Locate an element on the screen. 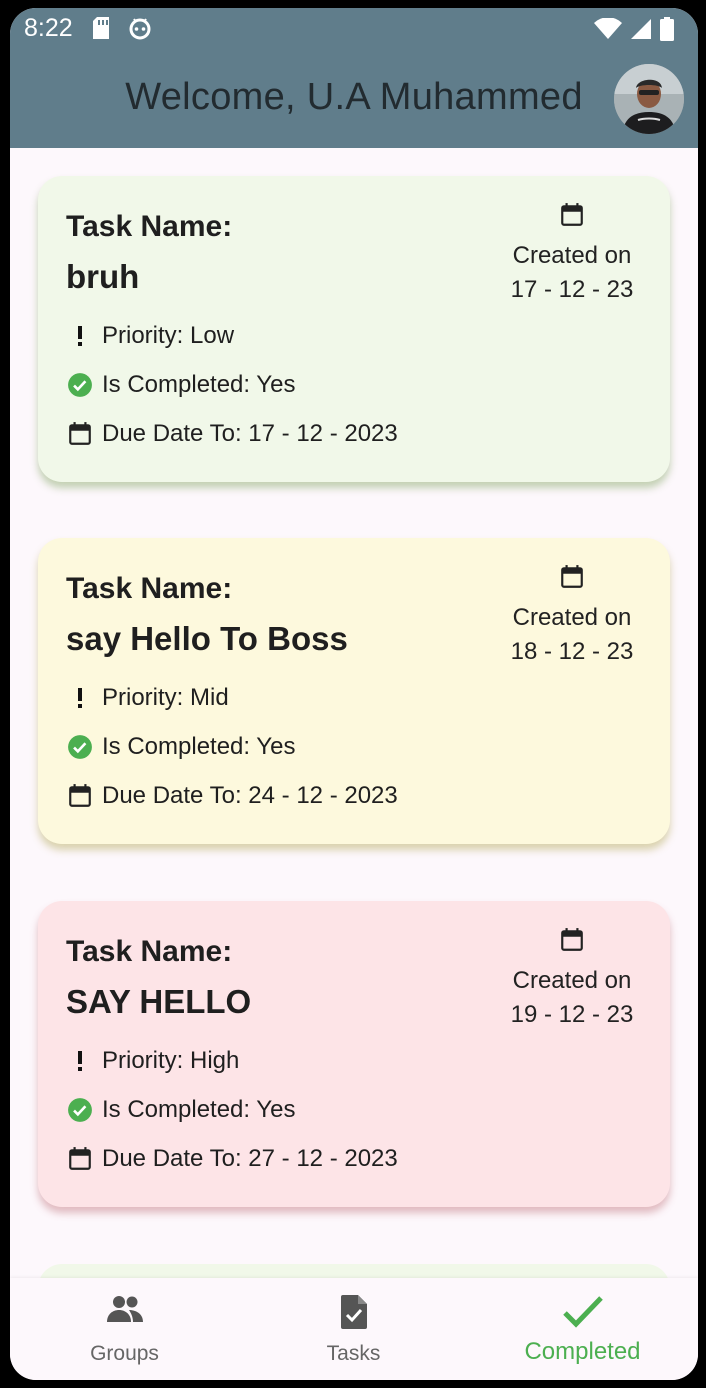  task-name: bruh is located at coordinates (103, 276).